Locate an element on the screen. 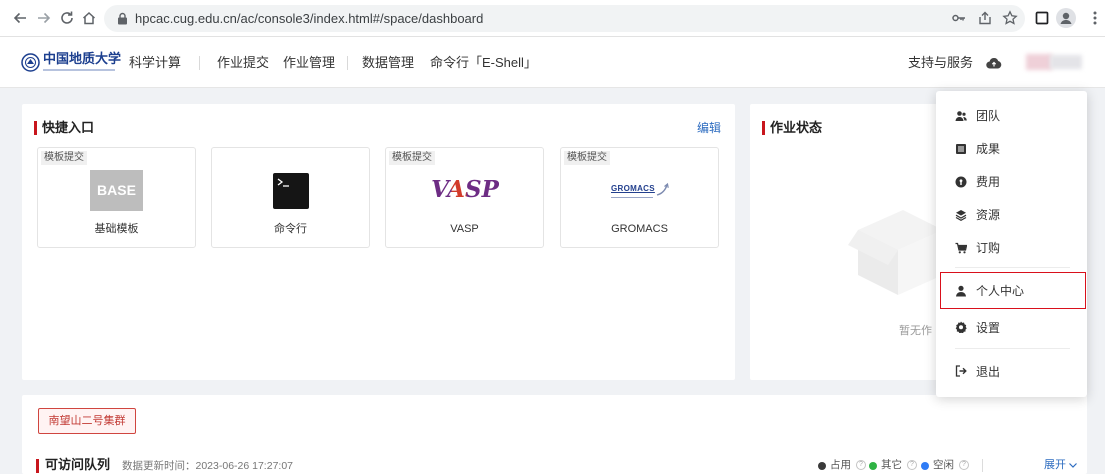 This screenshot has width=1105, height=474. tile-label: 基础模板 is located at coordinates (116, 229).